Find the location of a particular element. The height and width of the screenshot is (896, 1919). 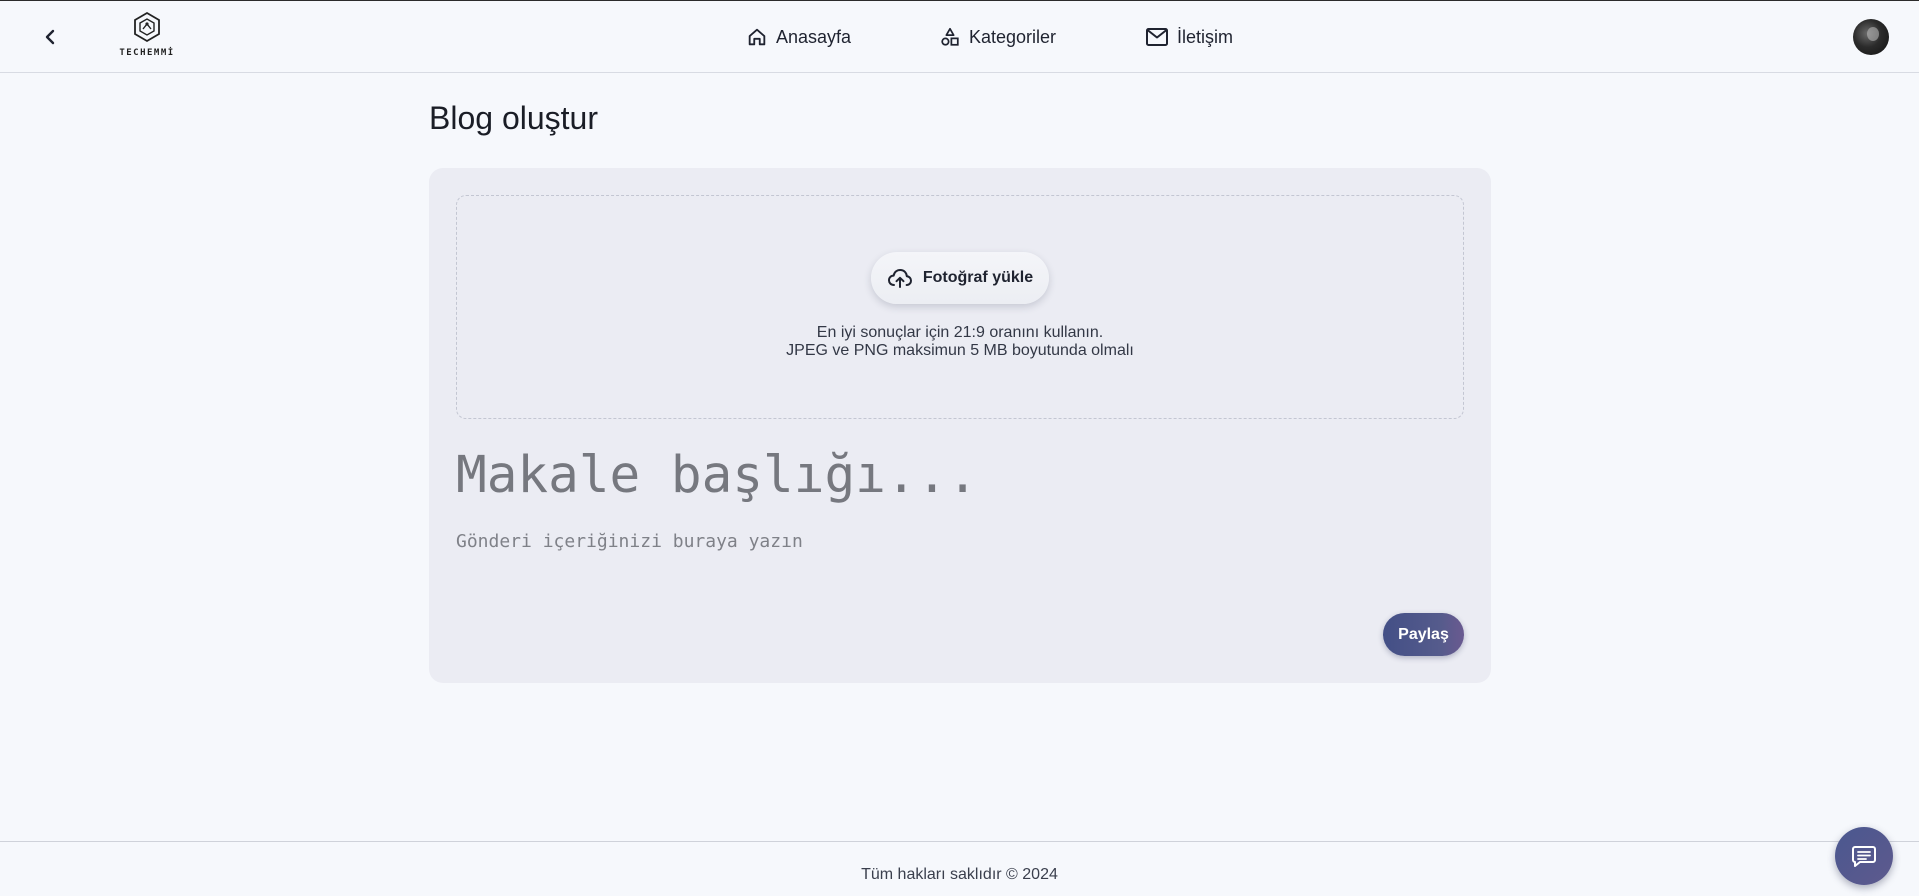

nav-item-contact: İletişim is located at coordinates (1189, 37).